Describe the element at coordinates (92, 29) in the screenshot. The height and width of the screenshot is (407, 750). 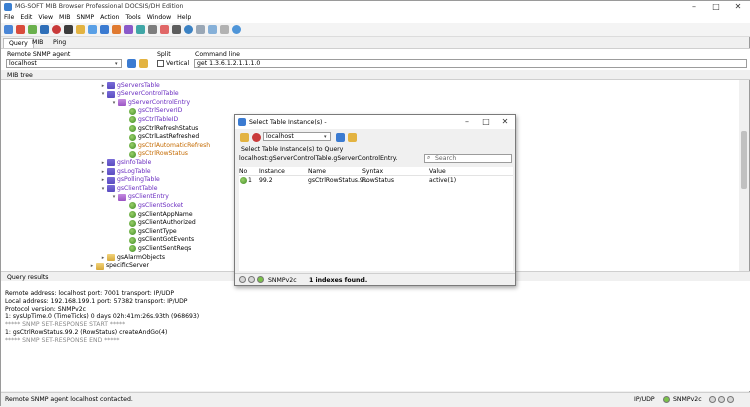
I see `walk-icon` at that location.